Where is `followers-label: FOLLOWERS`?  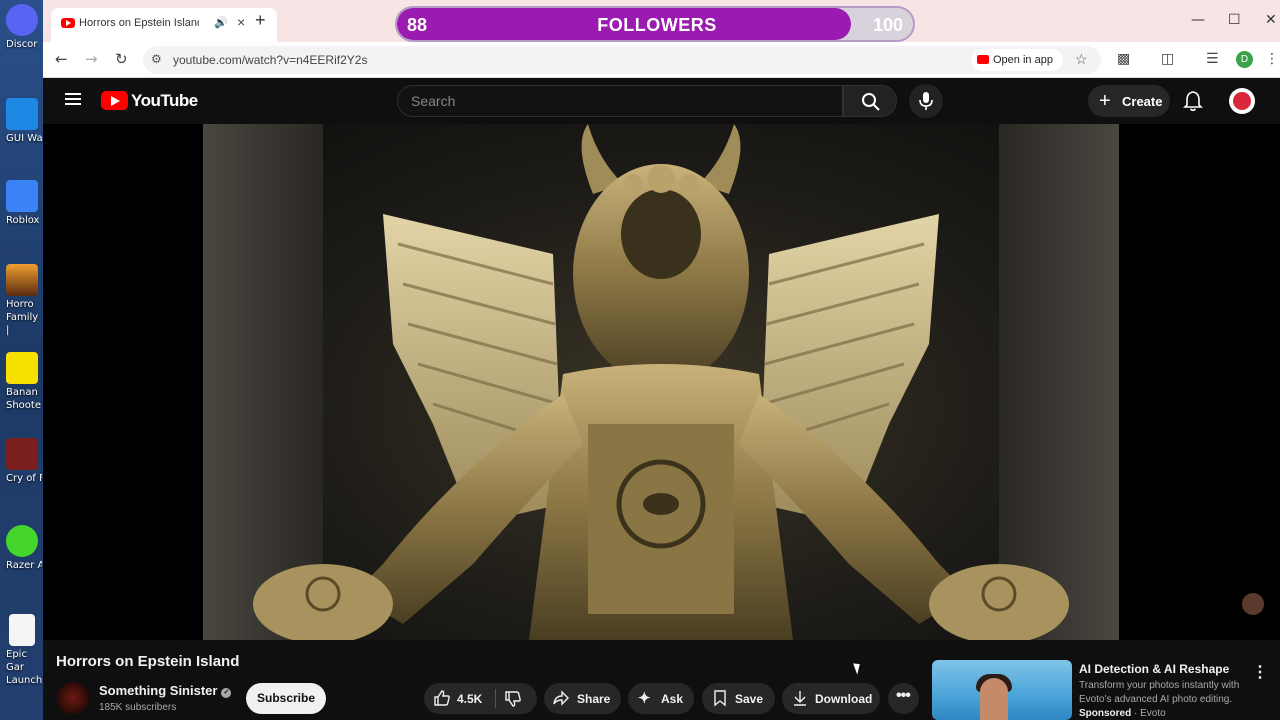
followers-label: FOLLOWERS is located at coordinates (657, 25).